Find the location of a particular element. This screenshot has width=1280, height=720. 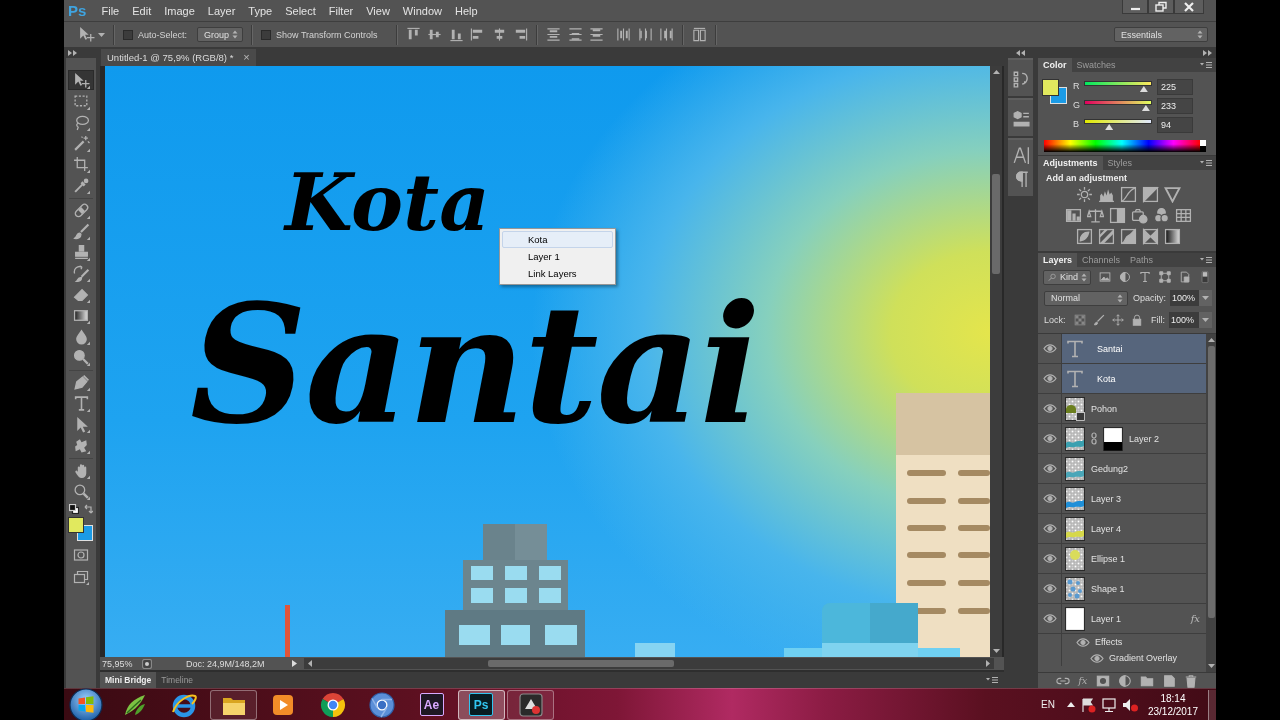

type-icon is located at coordinates (1145, 277).